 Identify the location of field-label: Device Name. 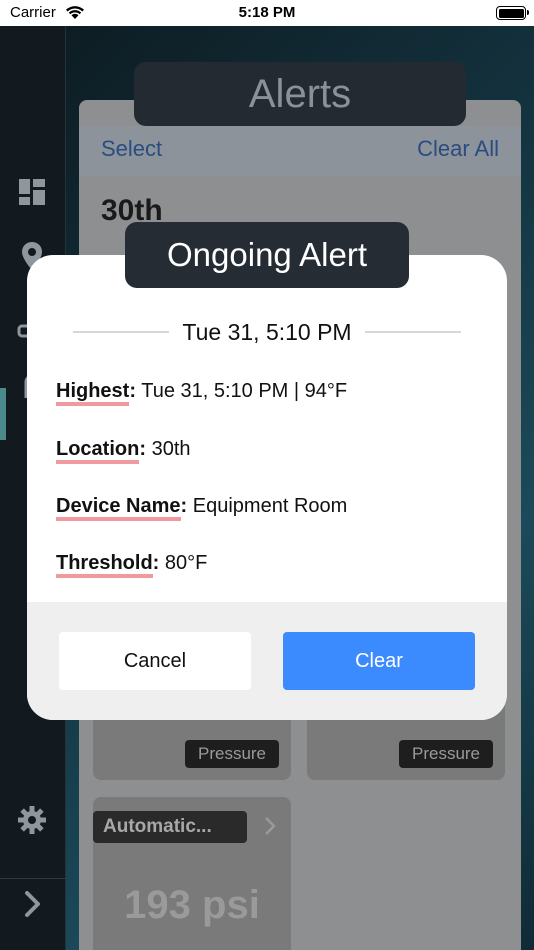
(118, 508).